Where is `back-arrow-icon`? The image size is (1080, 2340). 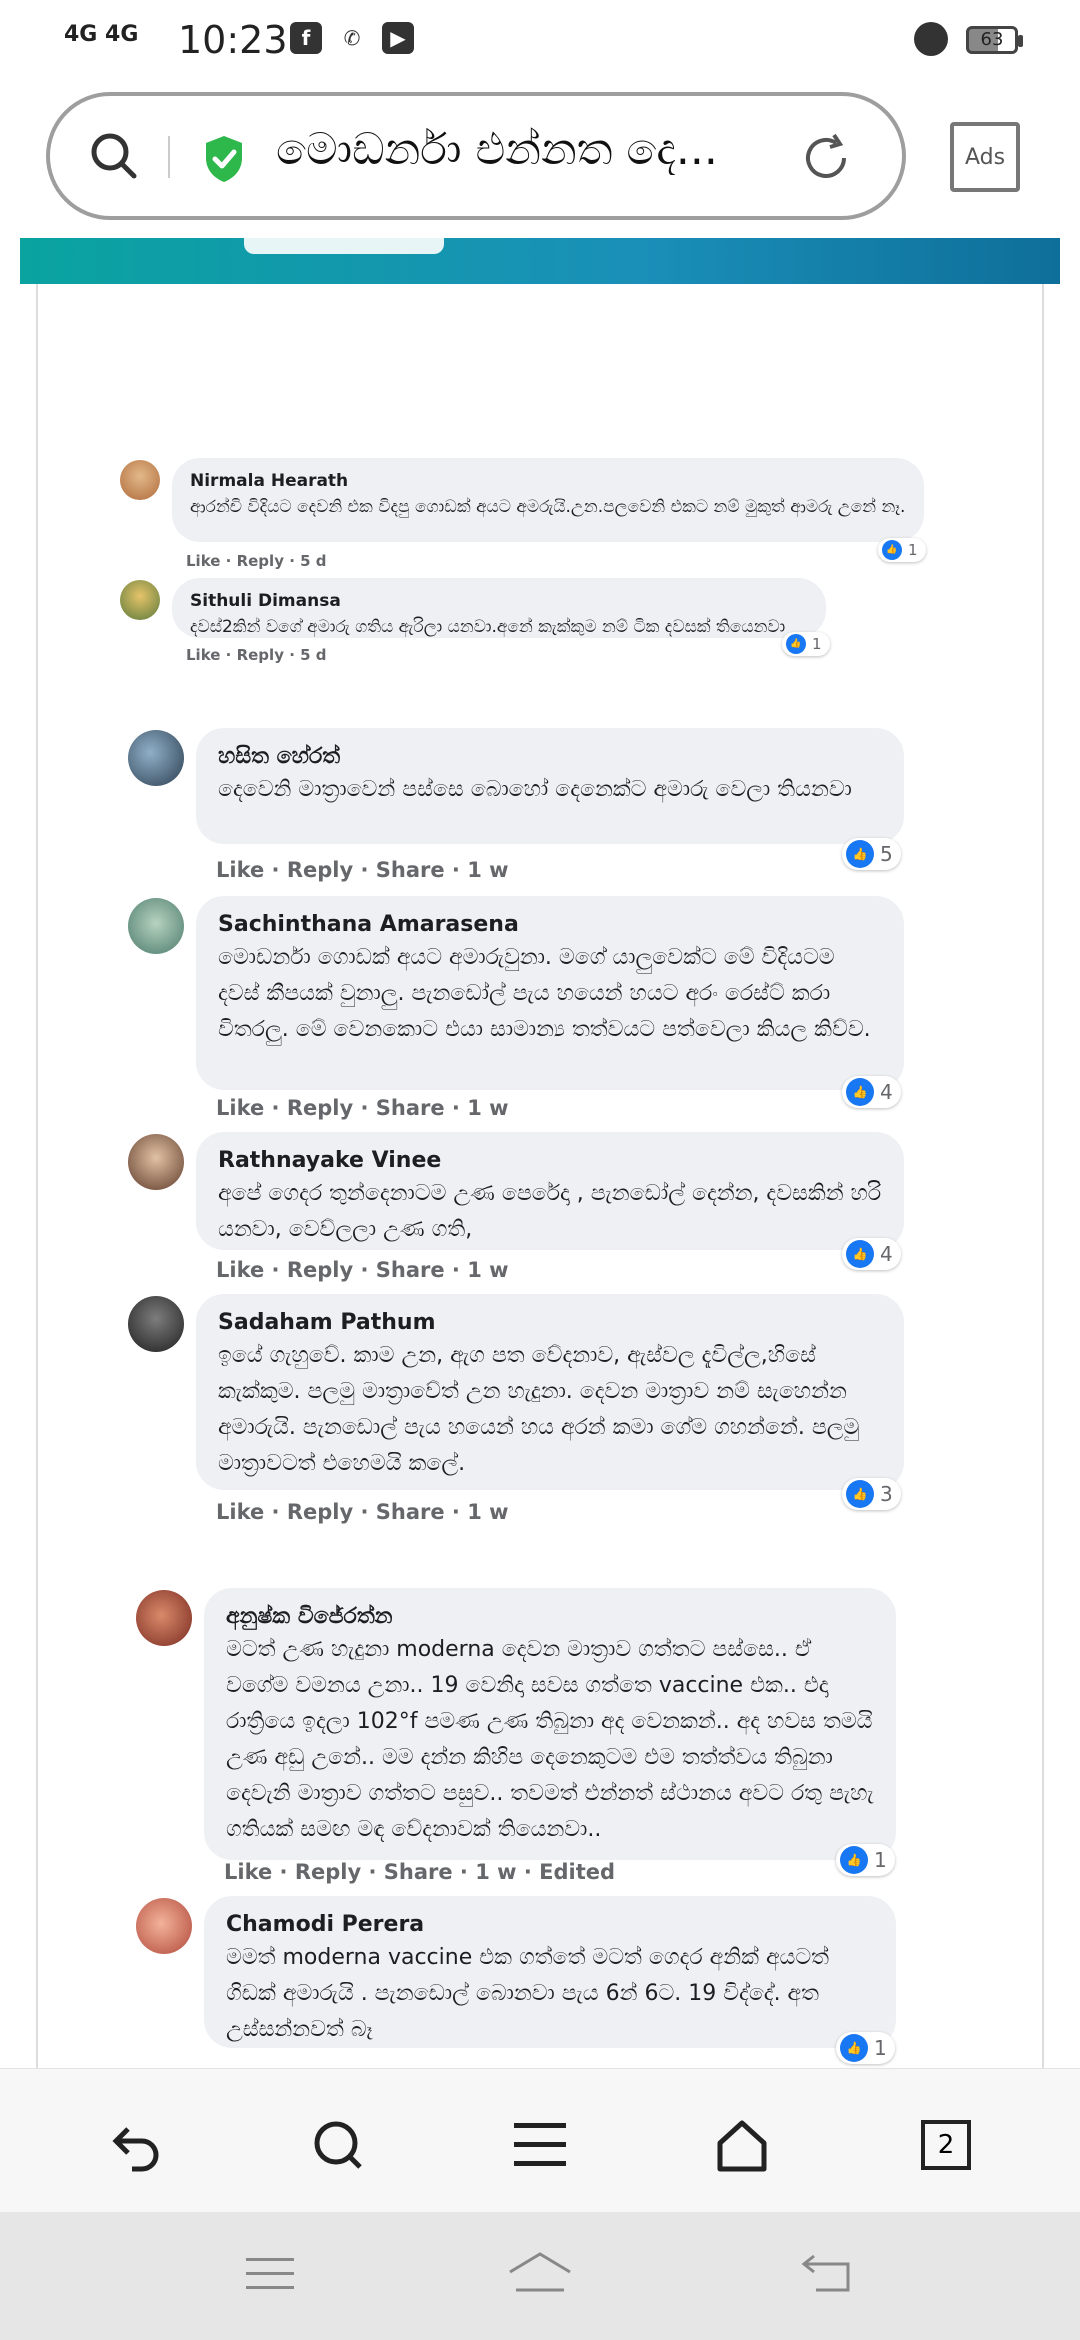
back-arrow-icon is located at coordinates (135, 2149).